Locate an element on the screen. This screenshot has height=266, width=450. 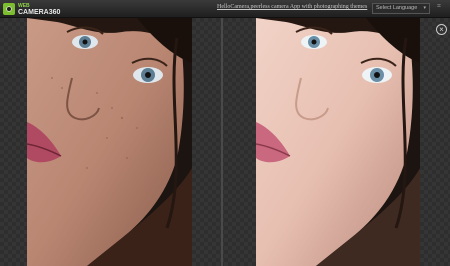
language-select-value: Select Language is located at coordinates (397, 8).